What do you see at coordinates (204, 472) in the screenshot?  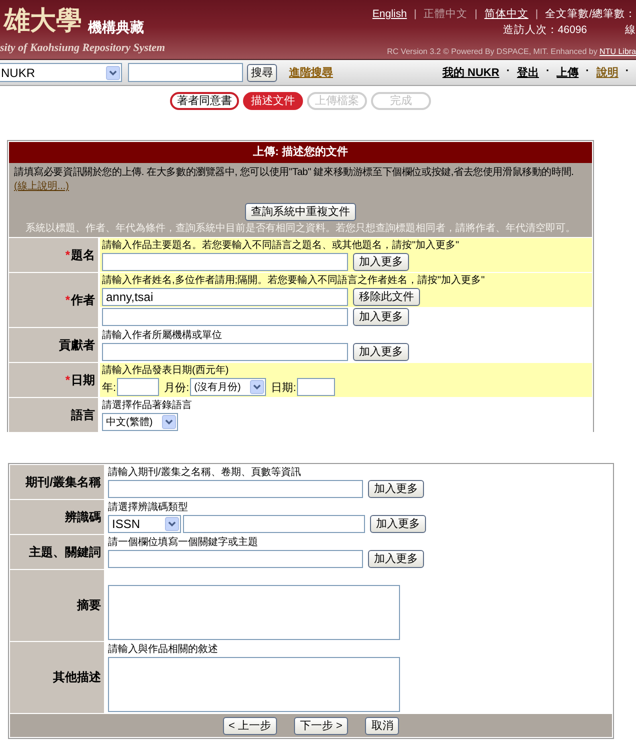 I see `field-hint: 請輸入期刊/叢集之名稱、卷期、頁數等資訊` at bounding box center [204, 472].